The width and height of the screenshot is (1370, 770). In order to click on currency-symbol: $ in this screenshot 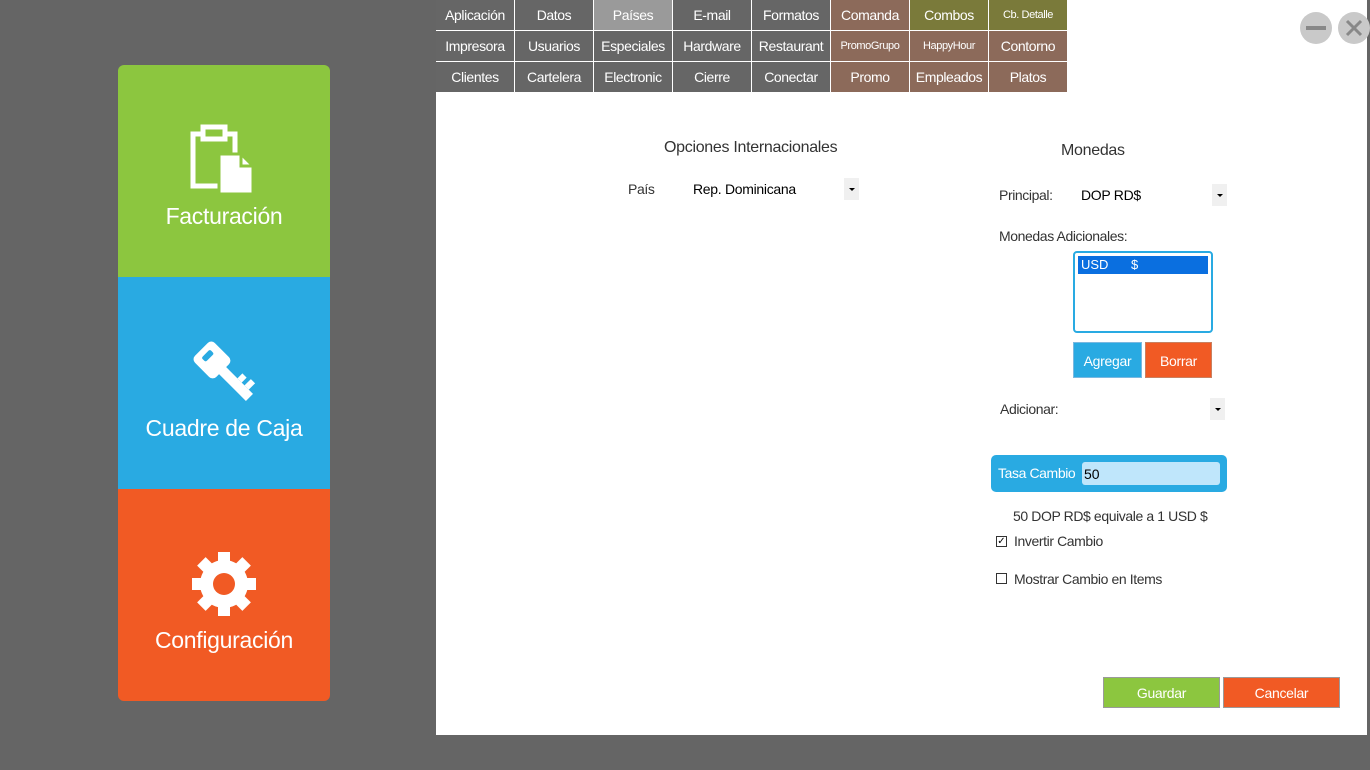, I will do `click(1135, 264)`.